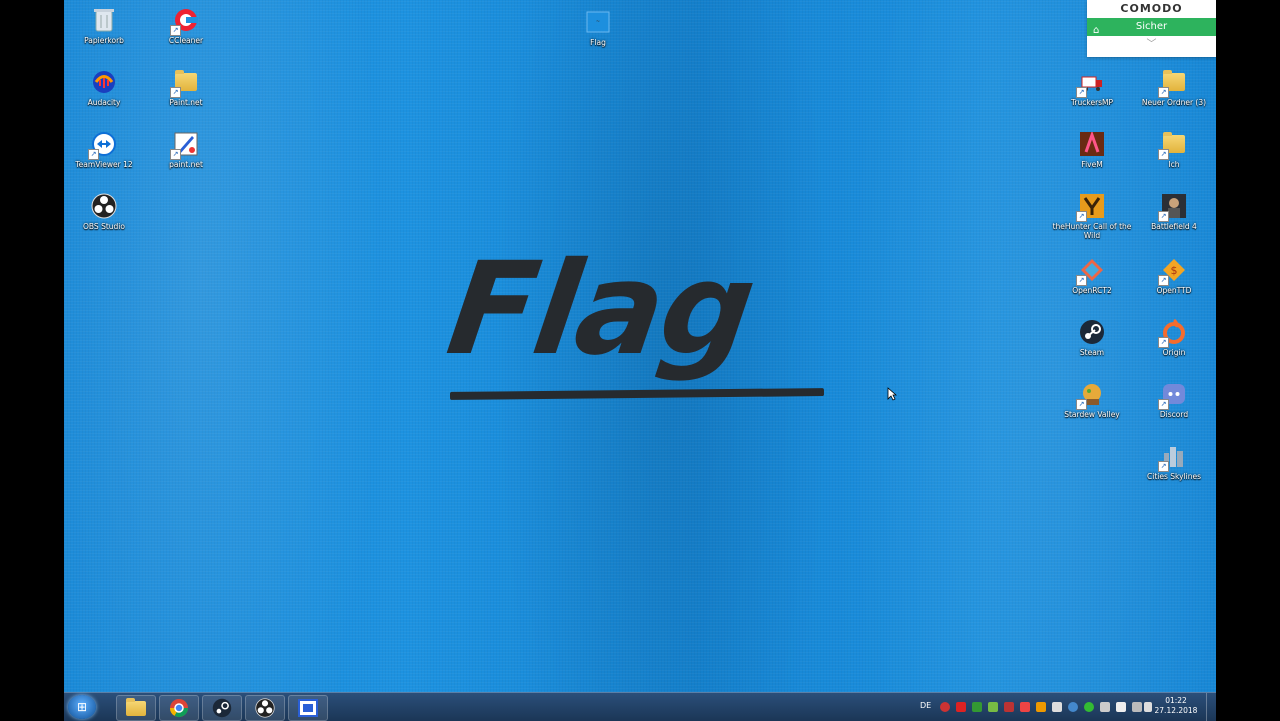  Describe the element at coordinates (1091, 207) in the screenshot. I see `thehunter-icon: ↗` at that location.